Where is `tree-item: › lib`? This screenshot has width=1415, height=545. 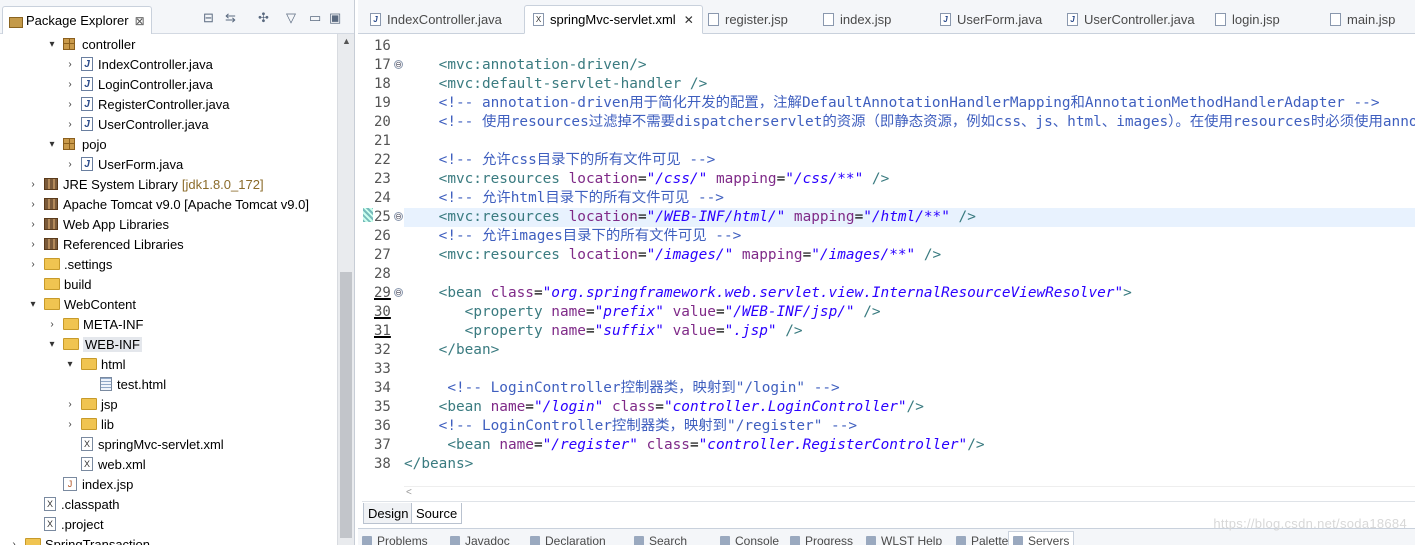 tree-item: › lib is located at coordinates (168, 424).